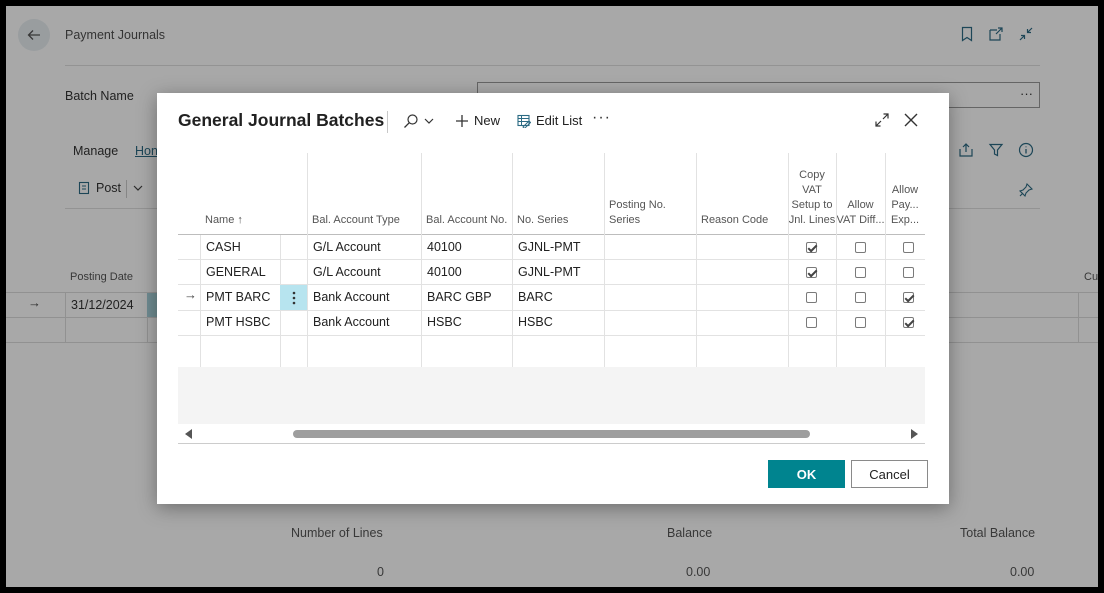 The height and width of the screenshot is (593, 1104). I want to click on row-actions-button, so click(293, 297).